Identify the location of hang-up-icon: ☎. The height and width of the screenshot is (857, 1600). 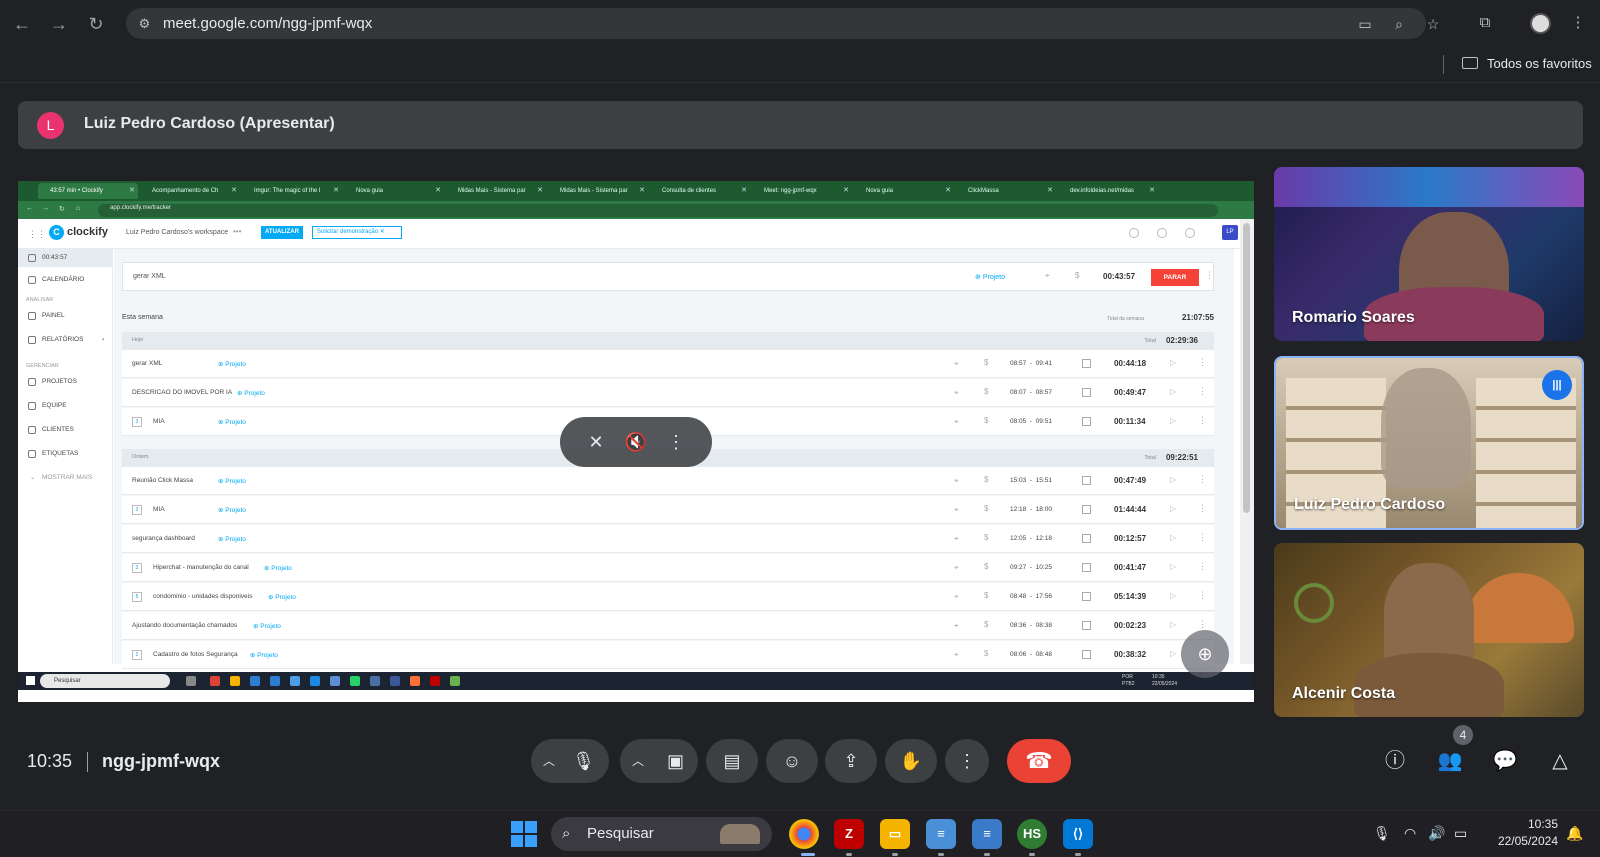
(1039, 760).